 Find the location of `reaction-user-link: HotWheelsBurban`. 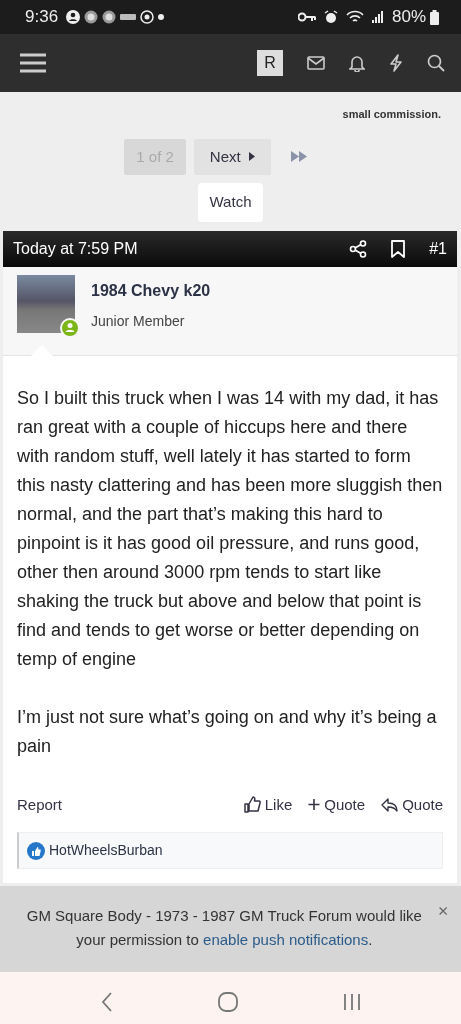

reaction-user-link: HotWheelsBurban is located at coordinates (106, 850).